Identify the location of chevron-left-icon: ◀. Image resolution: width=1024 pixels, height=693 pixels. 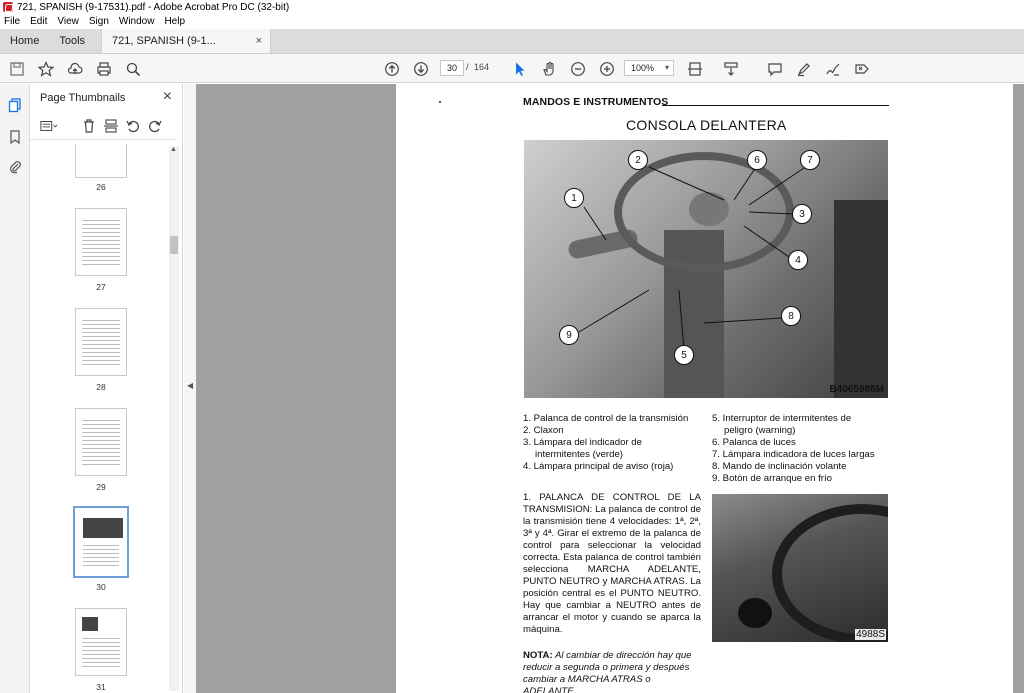
(190, 385).